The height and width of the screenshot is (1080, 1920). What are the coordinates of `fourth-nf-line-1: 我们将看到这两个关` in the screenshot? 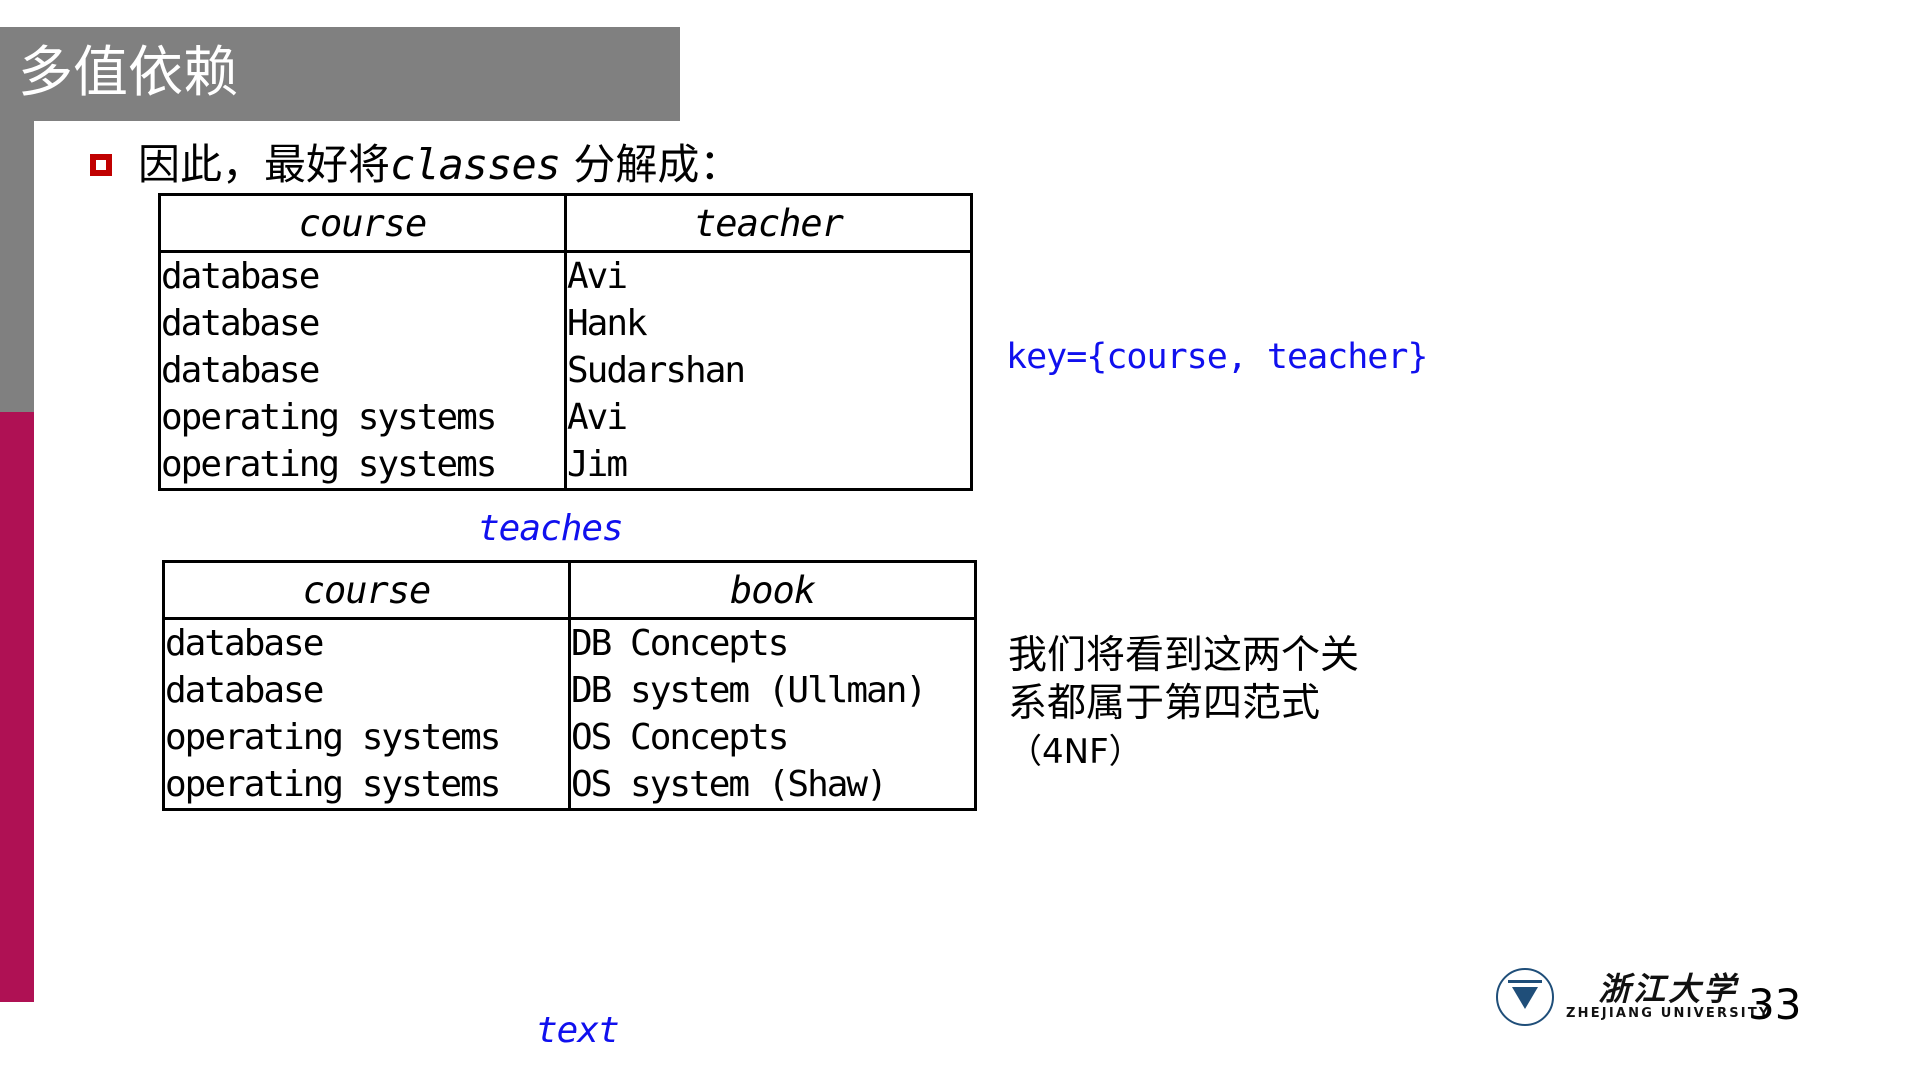 It's located at (1184, 655).